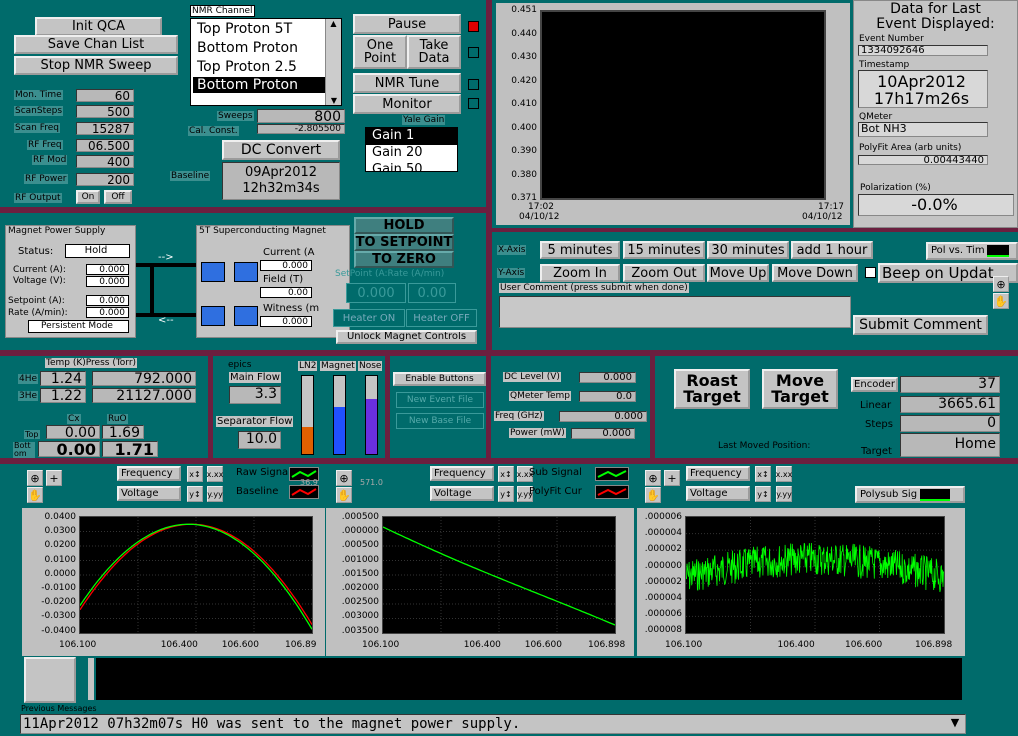  I want to click on to-setpoint-button: TO SETPOINT, so click(404, 242).